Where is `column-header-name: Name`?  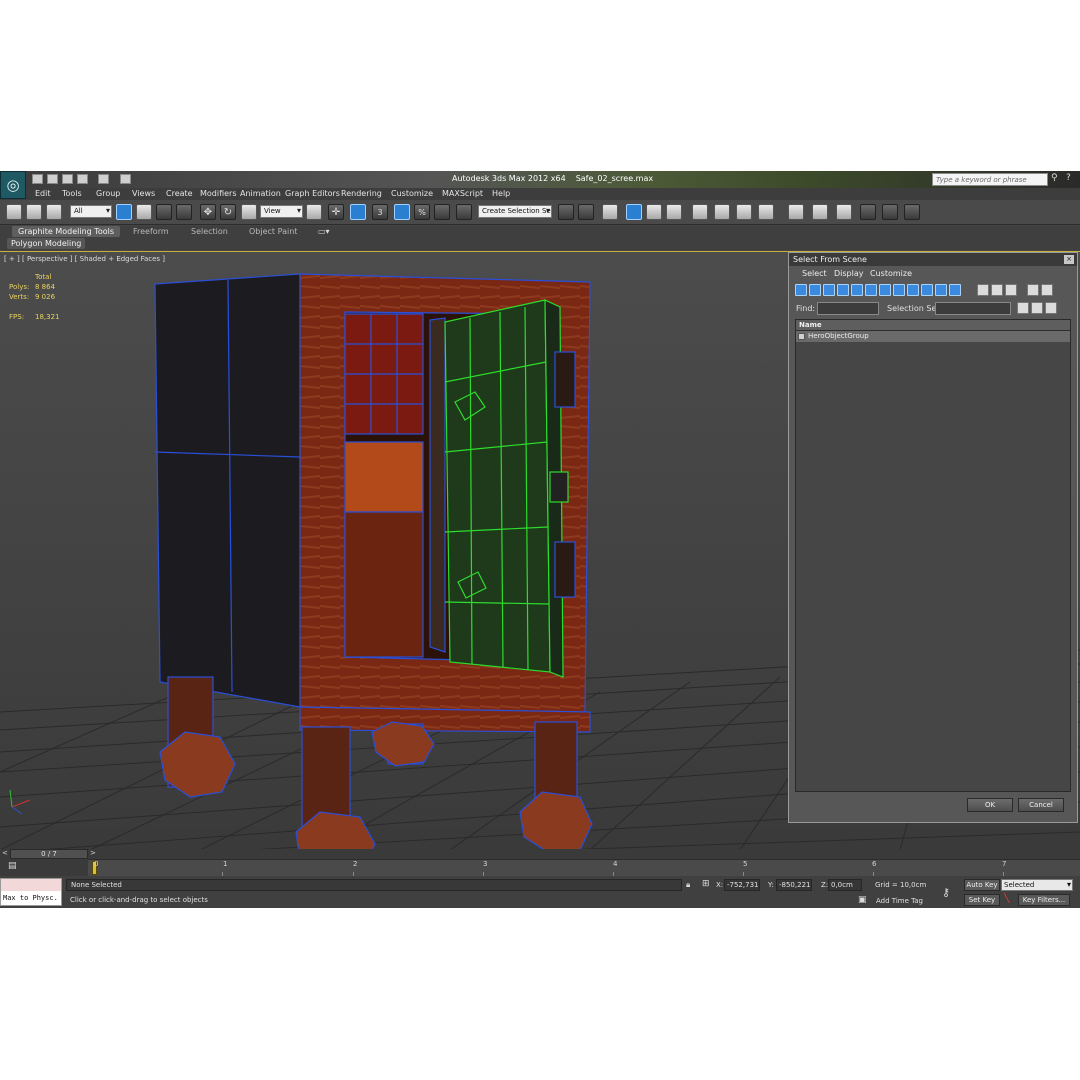 column-header-name: Name is located at coordinates (933, 325).